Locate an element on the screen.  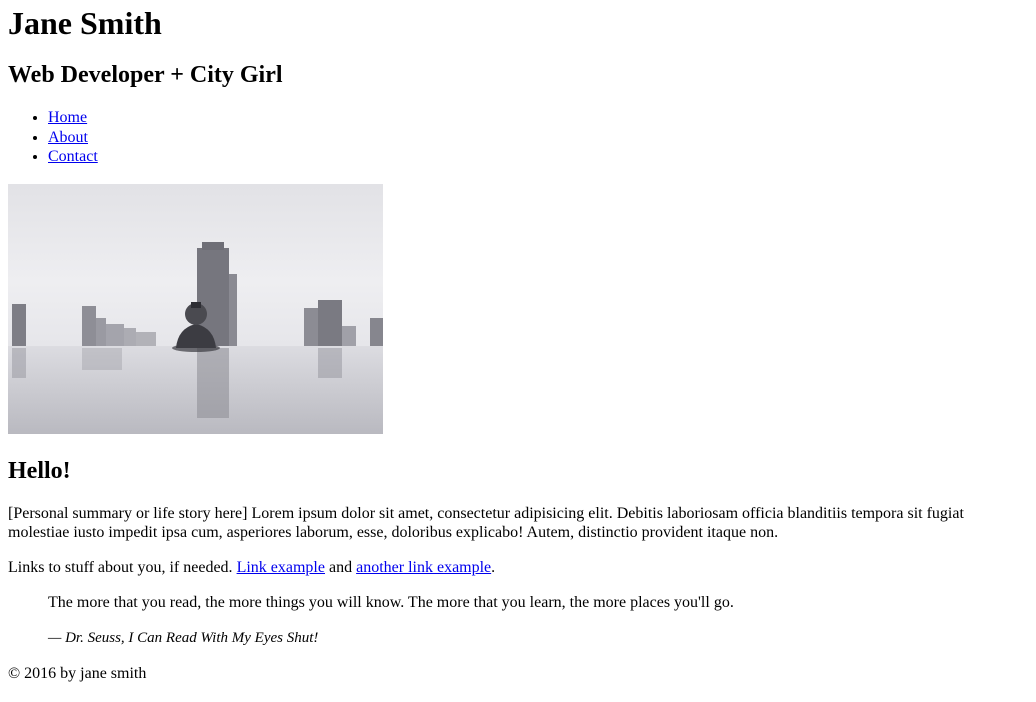
links-intro: Links to stuff about you, if needed. is located at coordinates (120, 567).